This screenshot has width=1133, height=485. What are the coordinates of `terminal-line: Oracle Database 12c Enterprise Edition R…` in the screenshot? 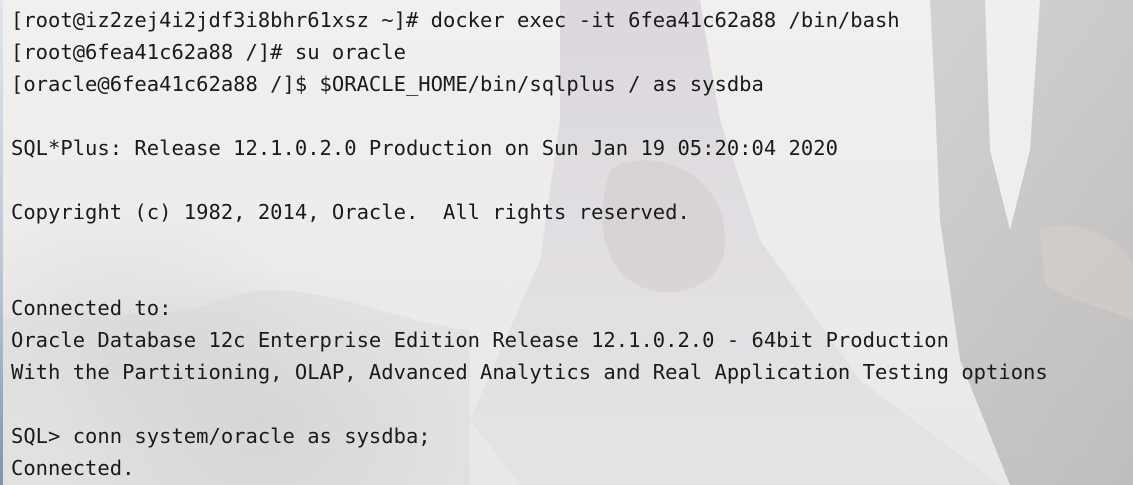 It's located at (480, 340).